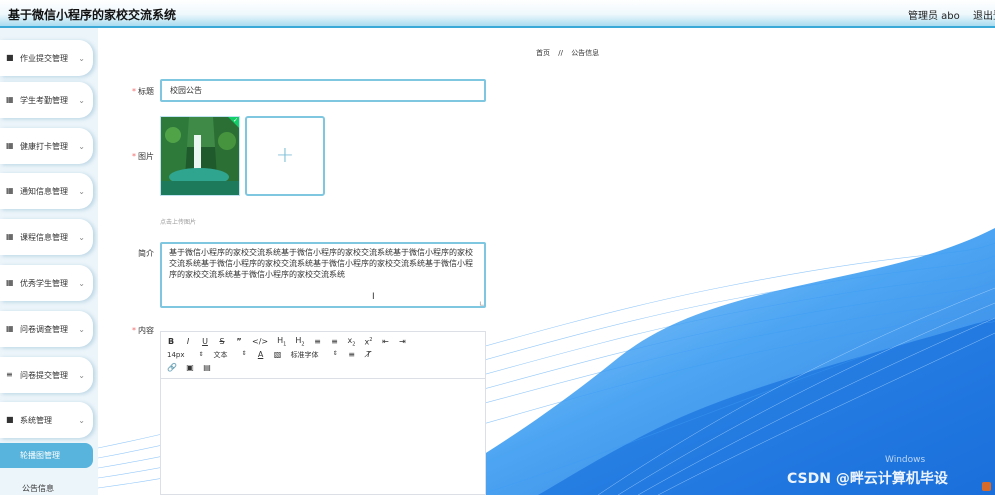 The height and width of the screenshot is (495, 995). I want to click on sidebar-item-survey: ▦ 问卷调查管理 ⌄, so click(46, 329).